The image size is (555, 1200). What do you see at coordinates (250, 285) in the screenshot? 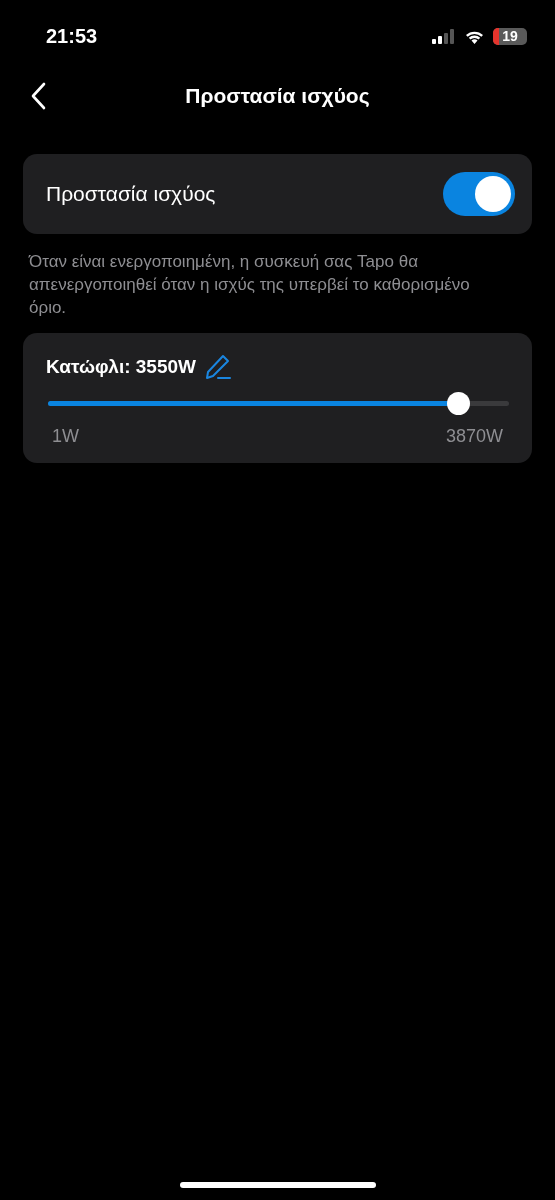
I see `description-text: Όταν είναι ενεργοποιημένη, η συσκευή σας Tapo θα απενεργοποιηθεί όταν η ισχύς της υπερβεί το καθορισμένο όριο.` at bounding box center [250, 285].